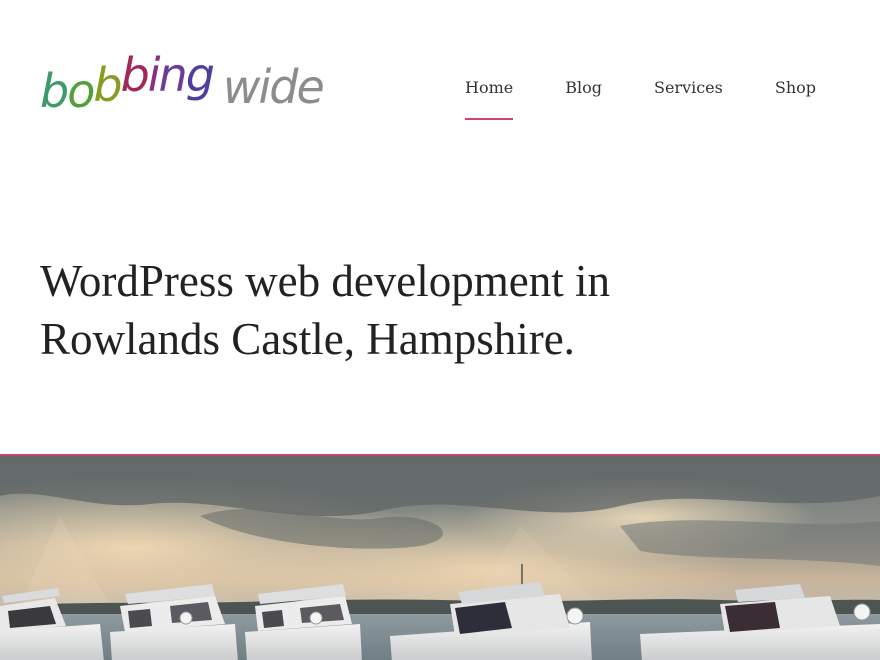 The height and width of the screenshot is (660, 880). Describe the element at coordinates (325, 281) in the screenshot. I see `hero-heading-line-1: WordPress web development in` at that location.